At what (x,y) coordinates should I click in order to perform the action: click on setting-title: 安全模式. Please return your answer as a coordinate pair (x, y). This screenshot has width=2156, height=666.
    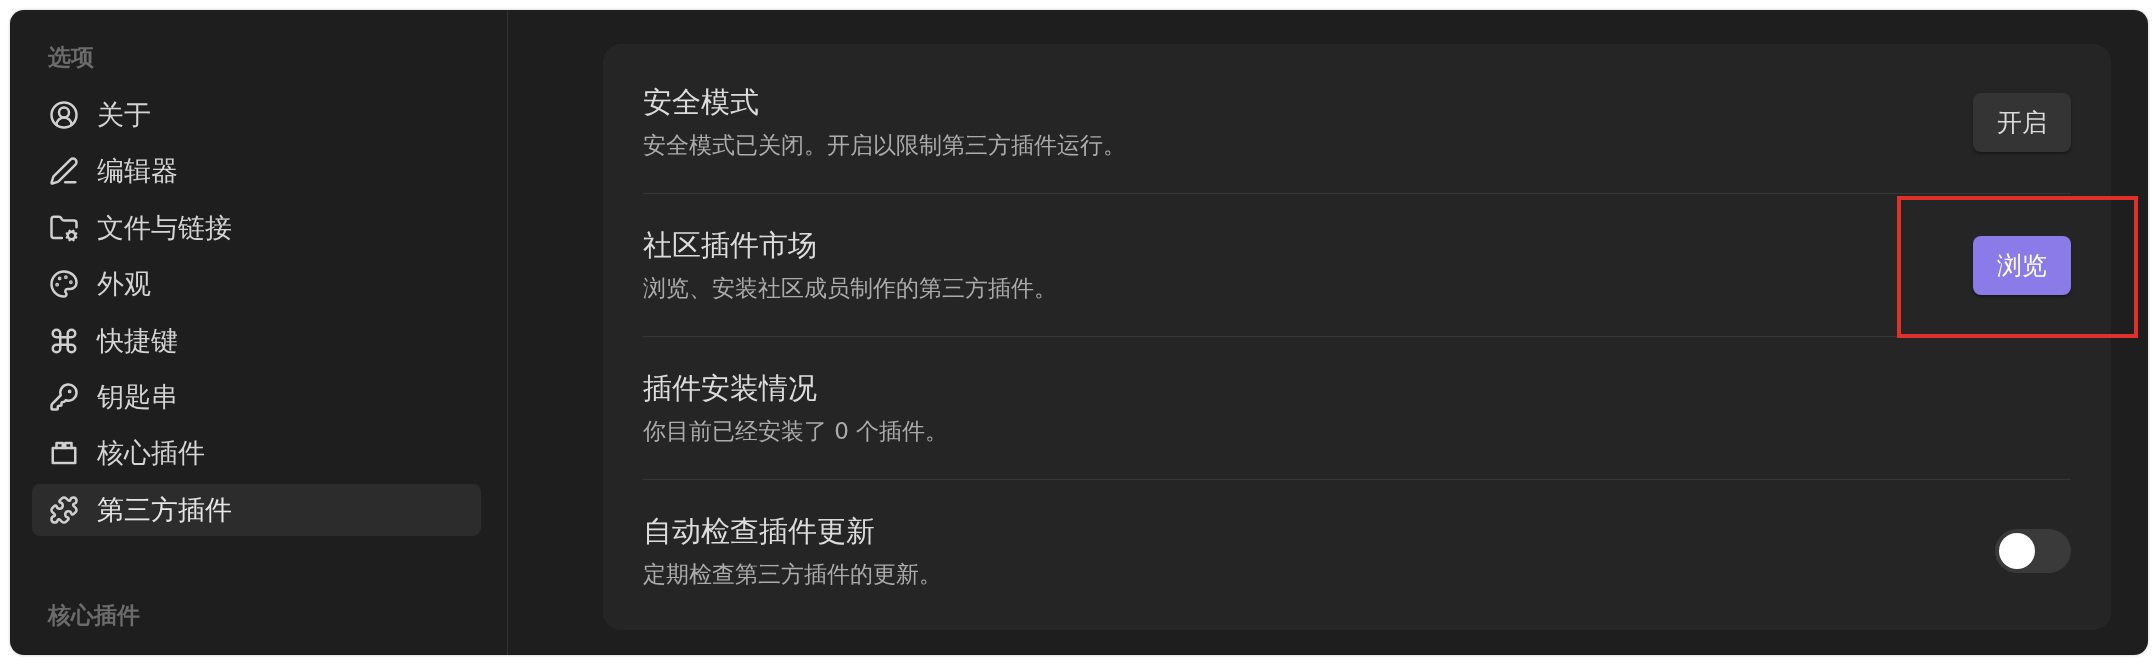
    Looking at the image, I should click on (701, 102).